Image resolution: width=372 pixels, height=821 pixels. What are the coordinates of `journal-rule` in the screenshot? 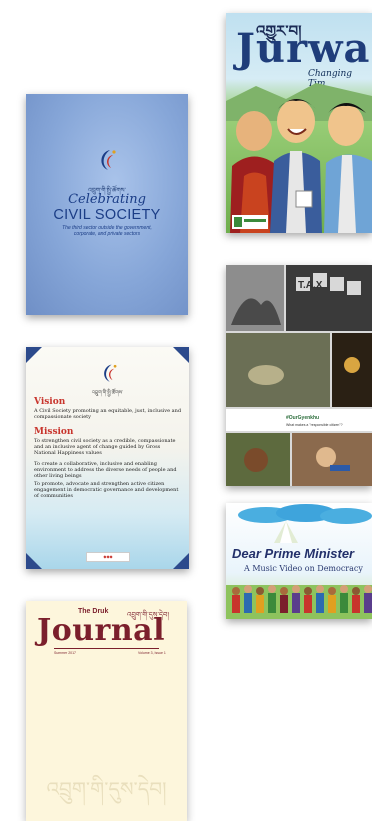 It's located at (106, 648).